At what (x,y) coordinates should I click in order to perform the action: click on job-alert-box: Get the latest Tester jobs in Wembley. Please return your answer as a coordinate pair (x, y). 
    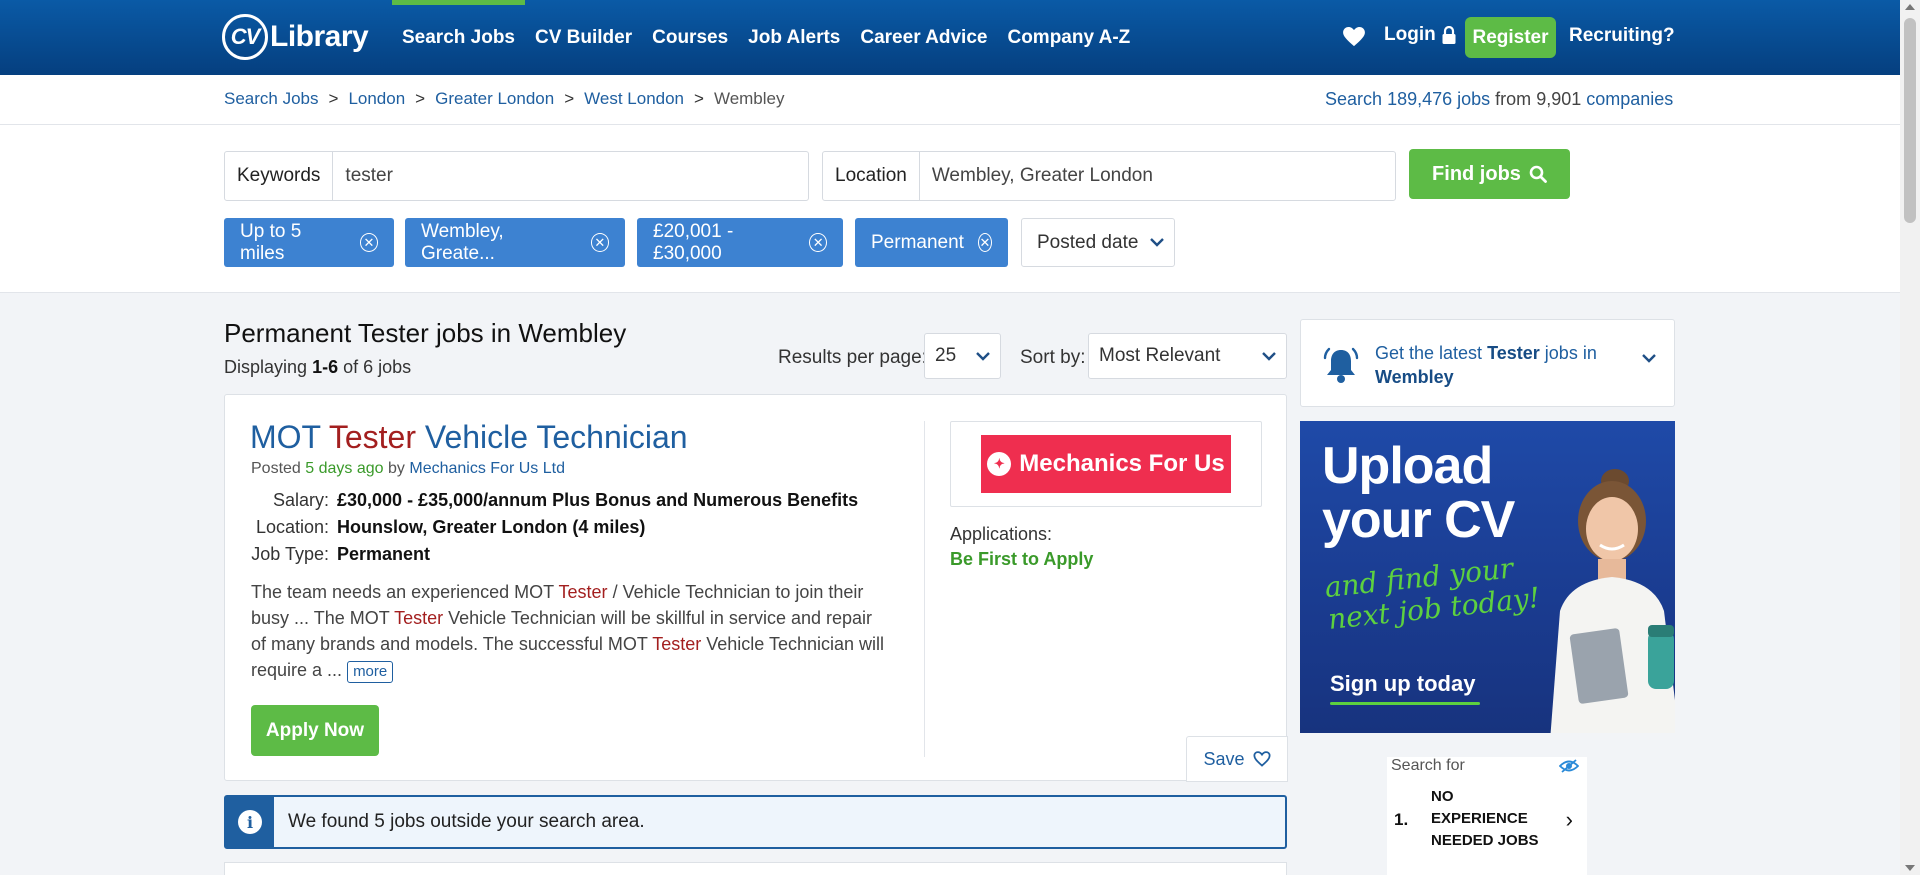
    Looking at the image, I should click on (1487, 363).